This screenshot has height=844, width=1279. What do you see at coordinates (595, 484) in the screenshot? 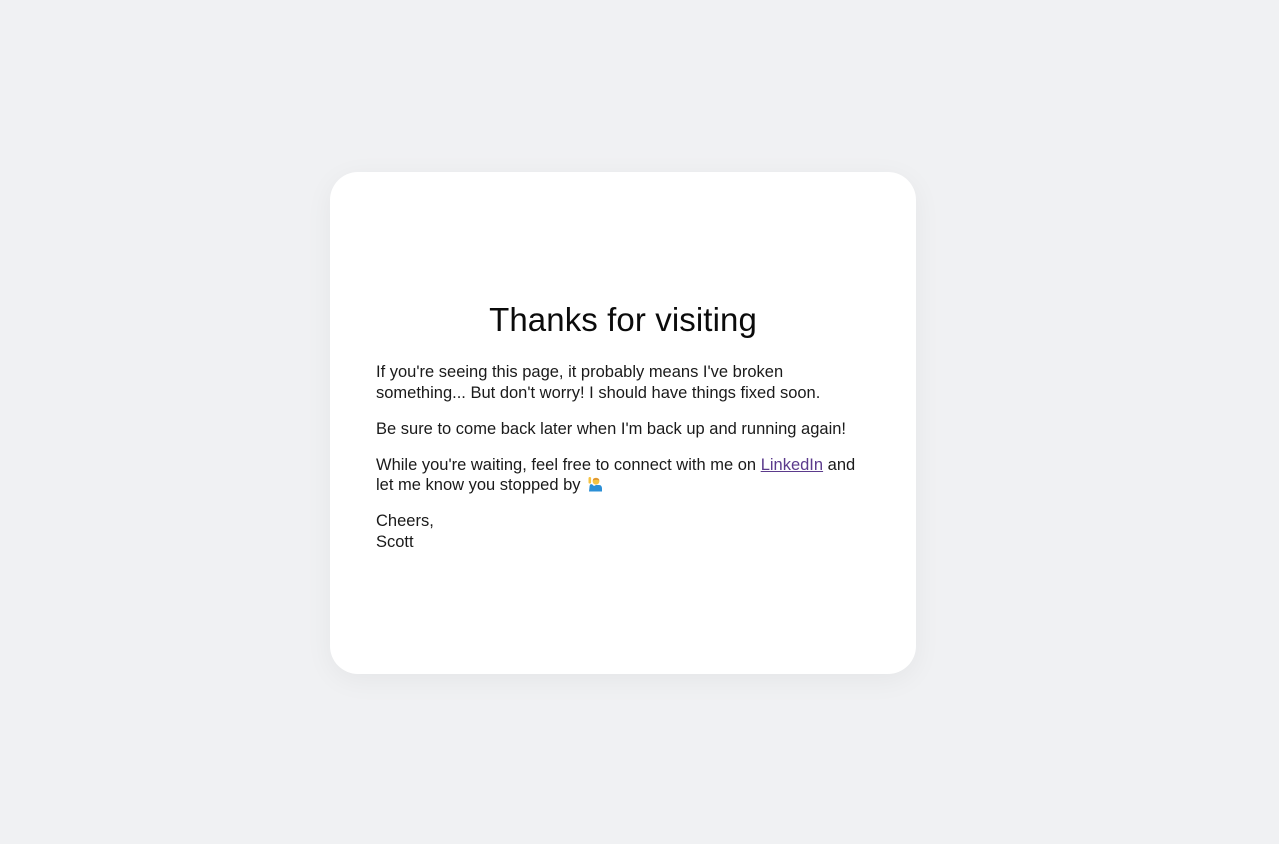
I see `person-raising-hand-icon` at bounding box center [595, 484].